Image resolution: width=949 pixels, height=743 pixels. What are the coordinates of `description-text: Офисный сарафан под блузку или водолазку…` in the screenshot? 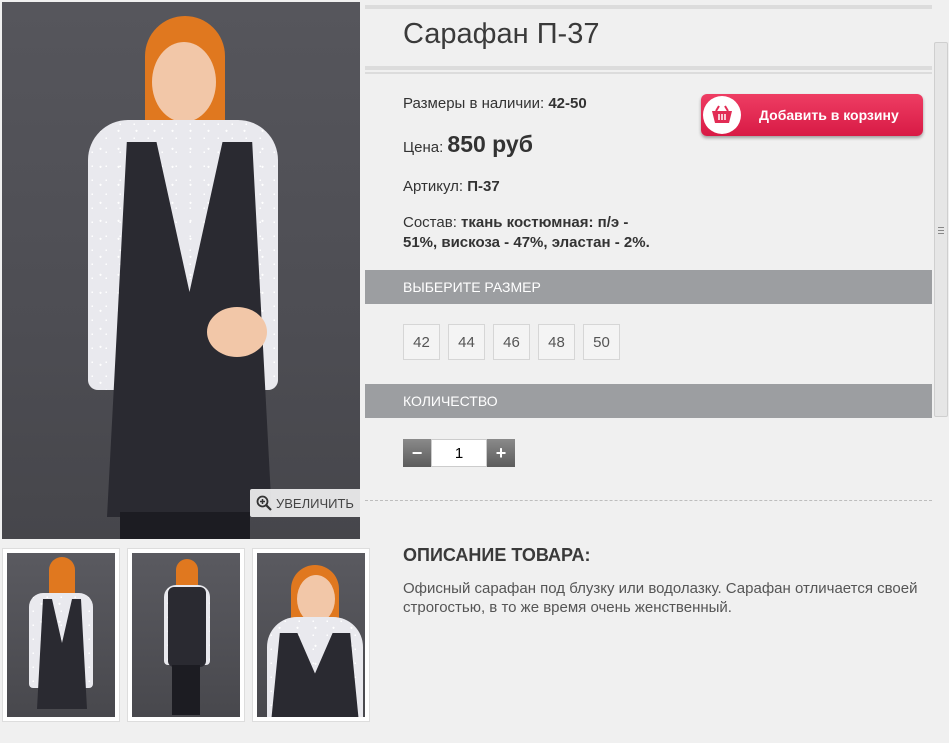 It's located at (660, 598).